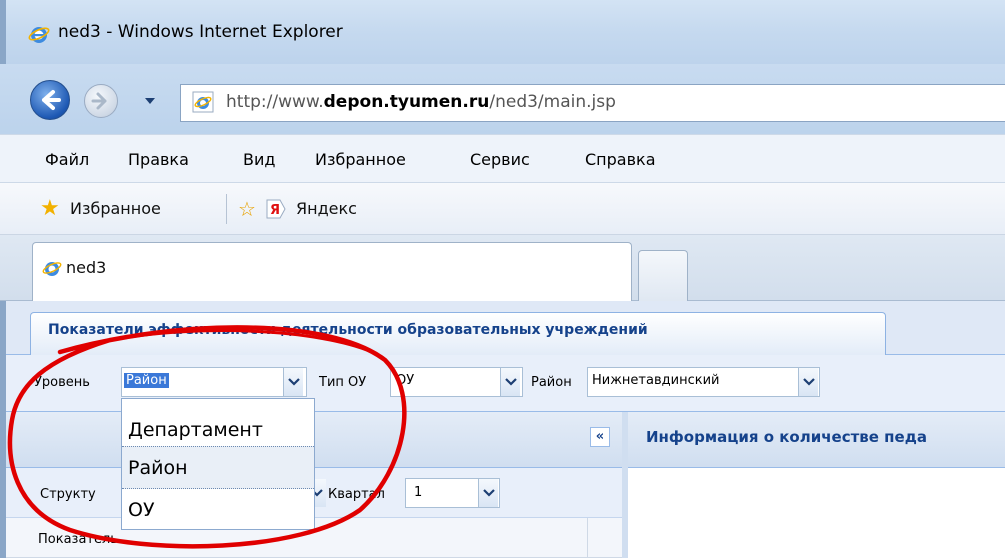 This screenshot has height=558, width=1005. What do you see at coordinates (39, 35) in the screenshot?
I see `internet-explorer-icon` at bounding box center [39, 35].